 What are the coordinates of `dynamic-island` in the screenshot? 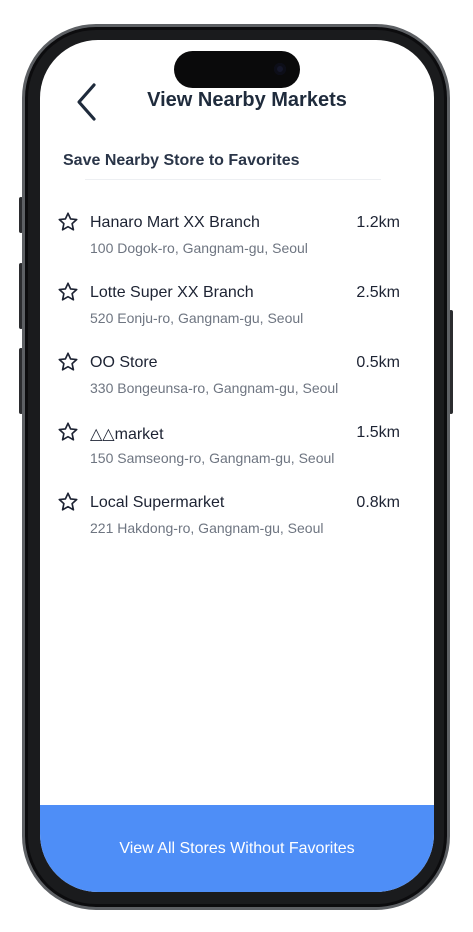 It's located at (237, 69).